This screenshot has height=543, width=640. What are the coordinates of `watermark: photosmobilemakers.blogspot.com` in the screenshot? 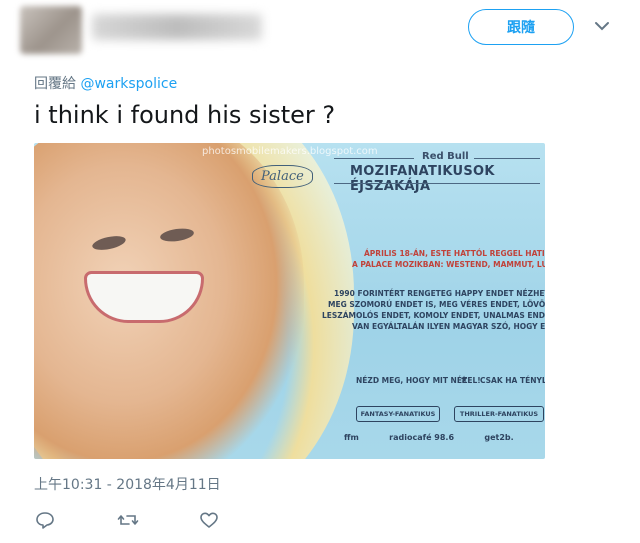 It's located at (290, 151).